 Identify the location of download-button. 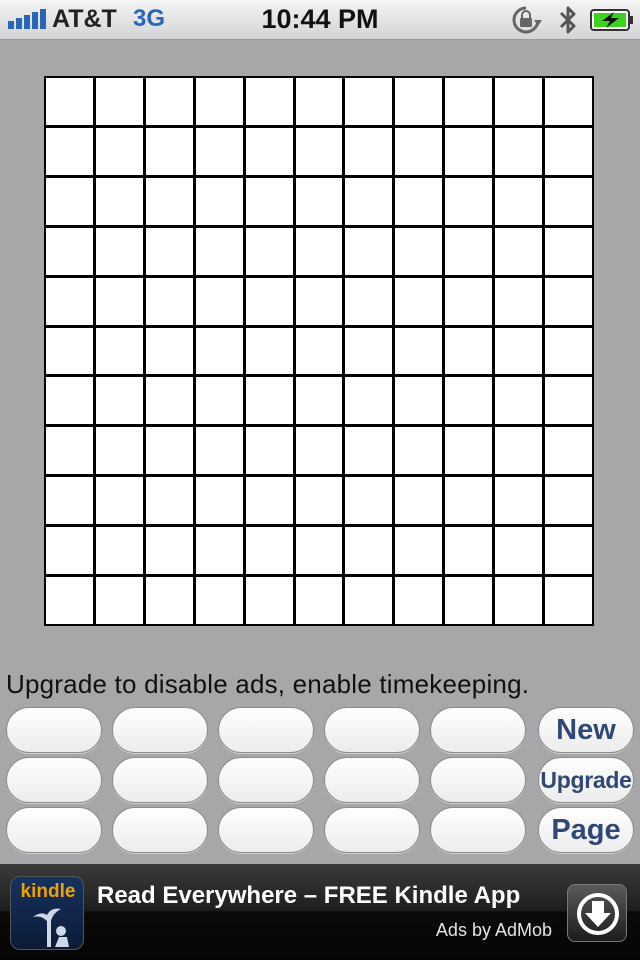
(597, 913).